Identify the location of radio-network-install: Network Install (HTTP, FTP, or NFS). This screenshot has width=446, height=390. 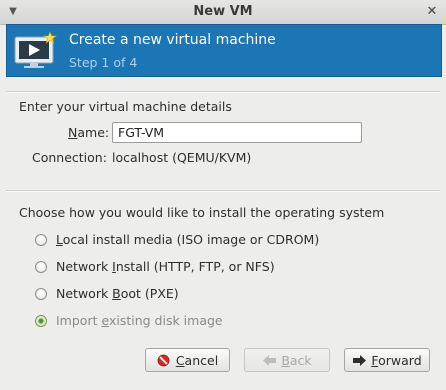
(155, 266).